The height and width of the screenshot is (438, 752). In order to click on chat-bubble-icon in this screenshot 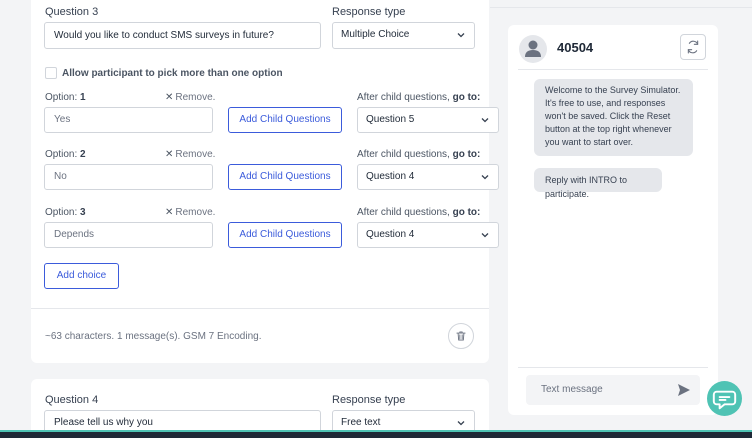, I will do `click(724, 400)`.